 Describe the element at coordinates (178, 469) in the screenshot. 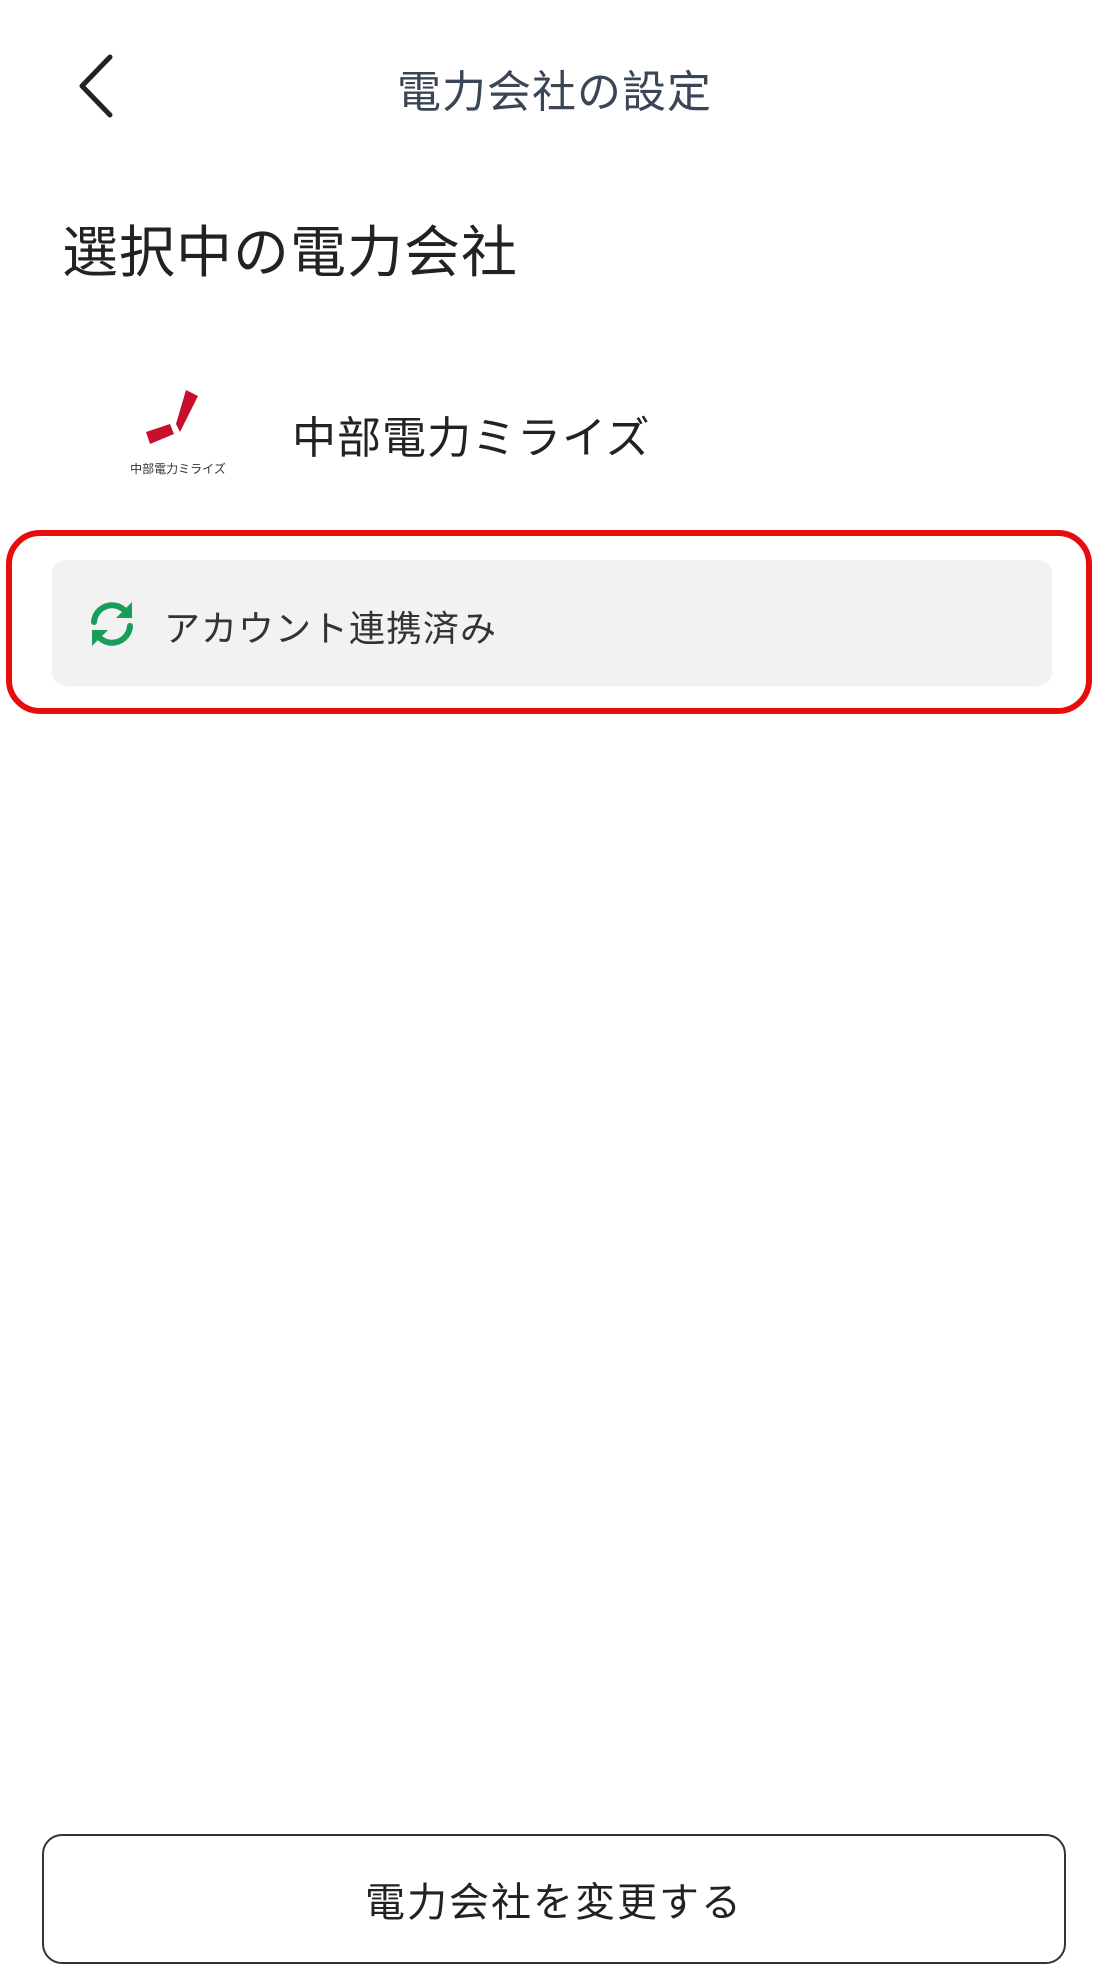

I see `provider-logo-text: 中部電力ミライズ` at that location.